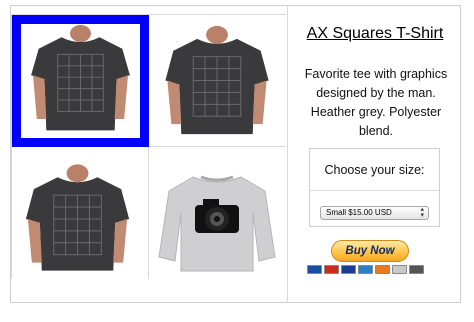 The image size is (474, 322). I want to click on gallery-thumbnail-selected, so click(80, 81).